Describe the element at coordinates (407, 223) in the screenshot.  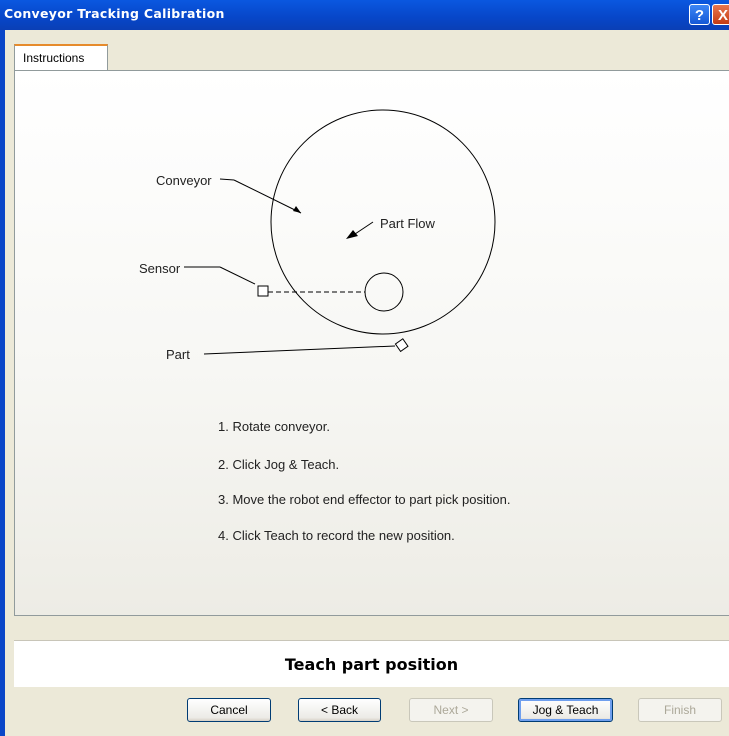
I see `part-flow-label: Part Flow` at that location.